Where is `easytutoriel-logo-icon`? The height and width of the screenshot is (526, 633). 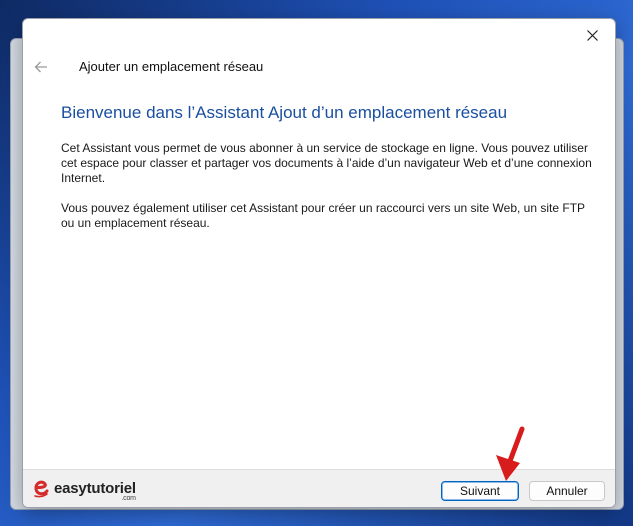 easytutoriel-logo-icon is located at coordinates (41, 489).